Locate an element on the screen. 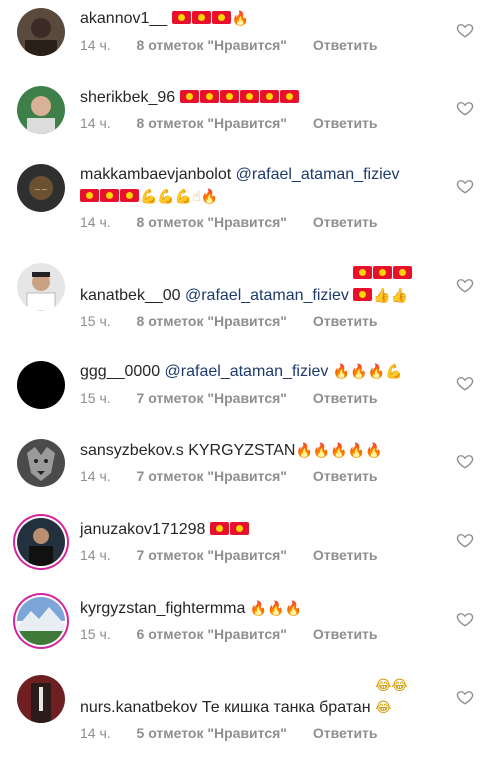 This screenshot has width=500, height=770. username: sherikbek_96 is located at coordinates (127, 97).